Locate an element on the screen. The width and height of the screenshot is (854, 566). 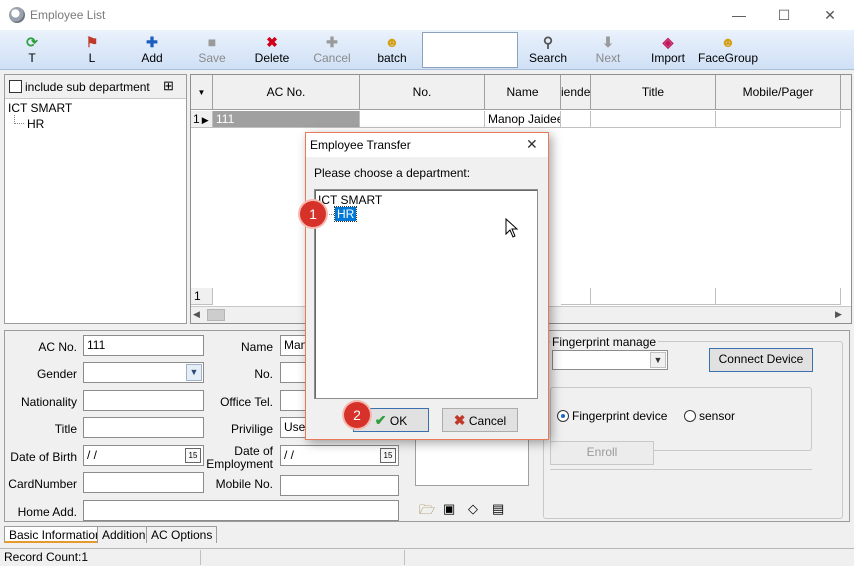
cancel-plus-icon: ✚ is located at coordinates (332, 42).